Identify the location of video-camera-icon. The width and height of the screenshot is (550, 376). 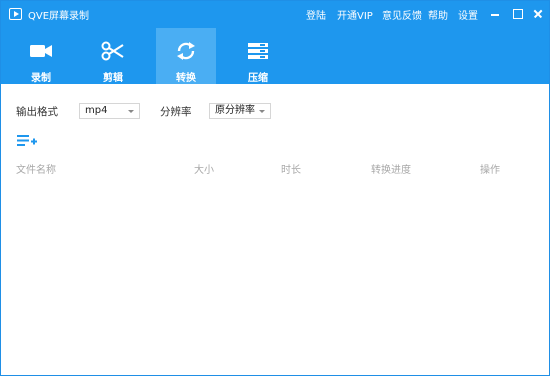
(41, 51).